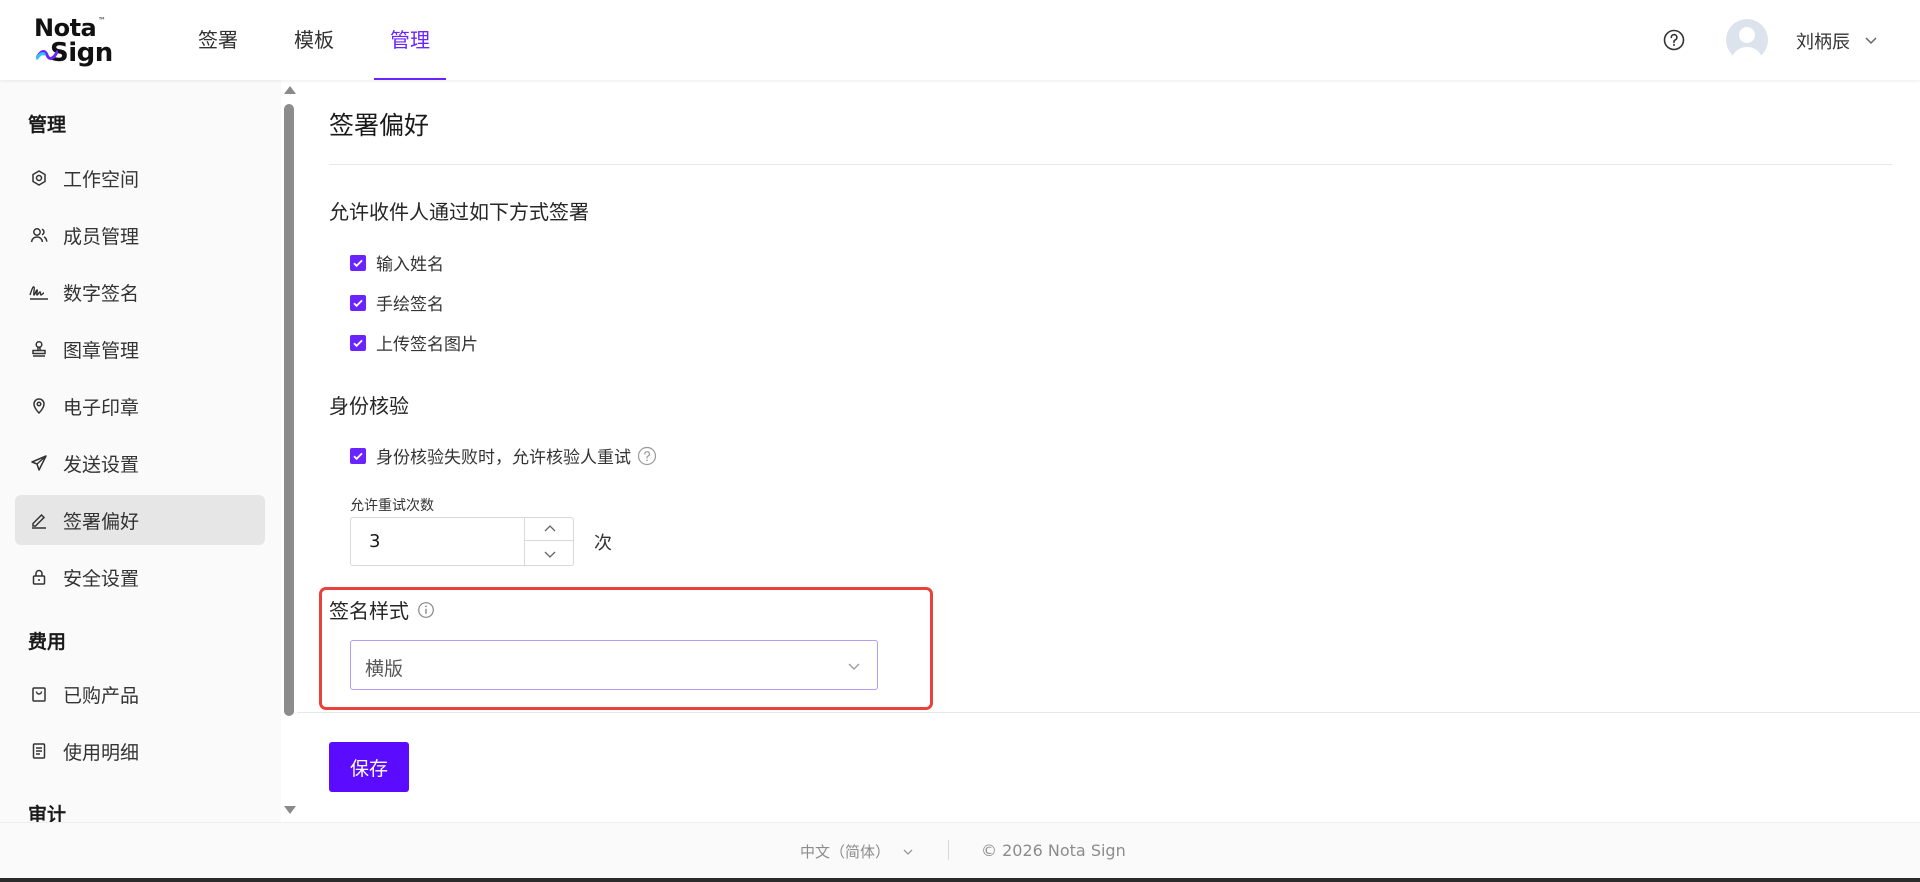 This screenshot has height=882, width=1920. Describe the element at coordinates (101, 293) in the screenshot. I see `sidebar-item-label: 数字签名` at that location.